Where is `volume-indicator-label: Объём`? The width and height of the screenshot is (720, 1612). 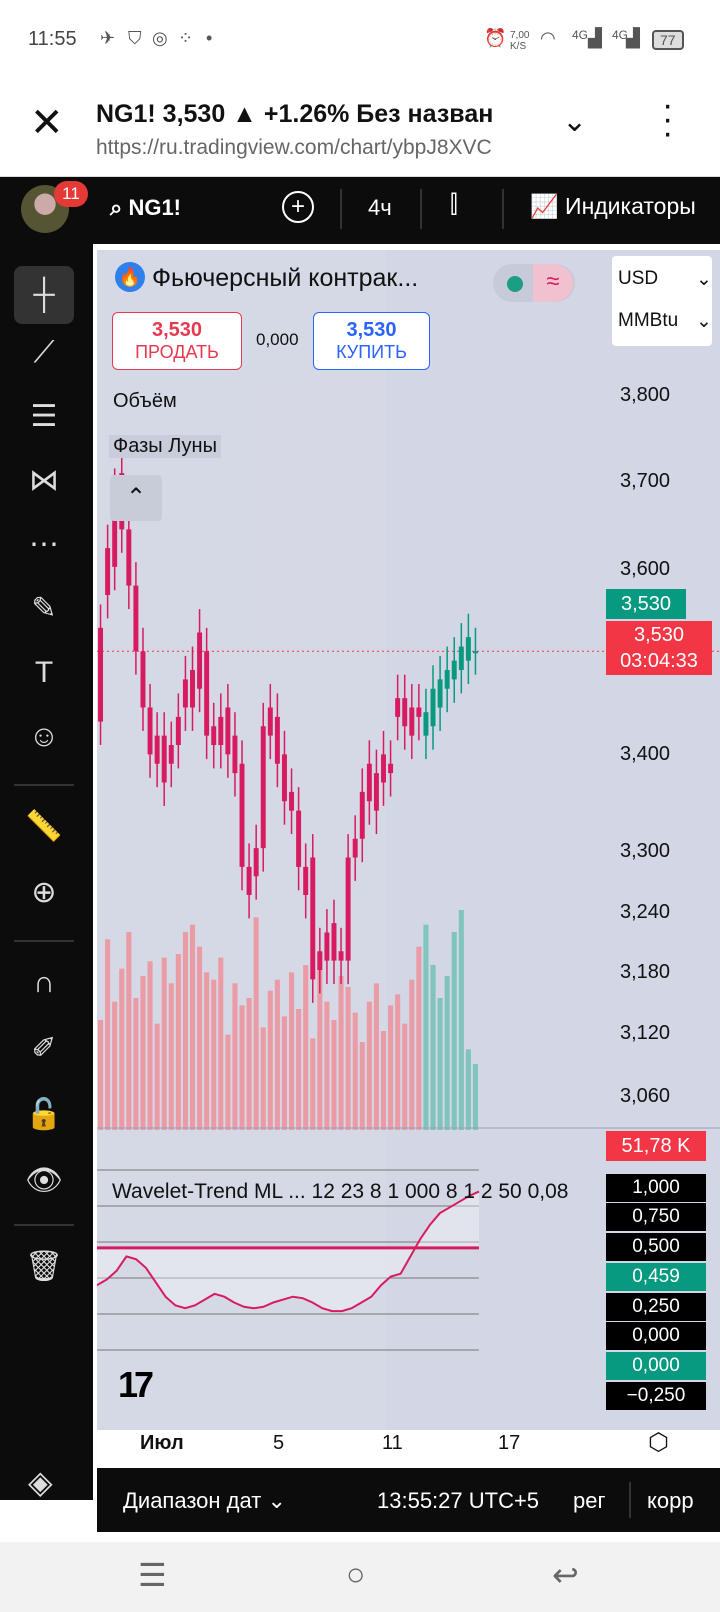 volume-indicator-label: Объём is located at coordinates (145, 401).